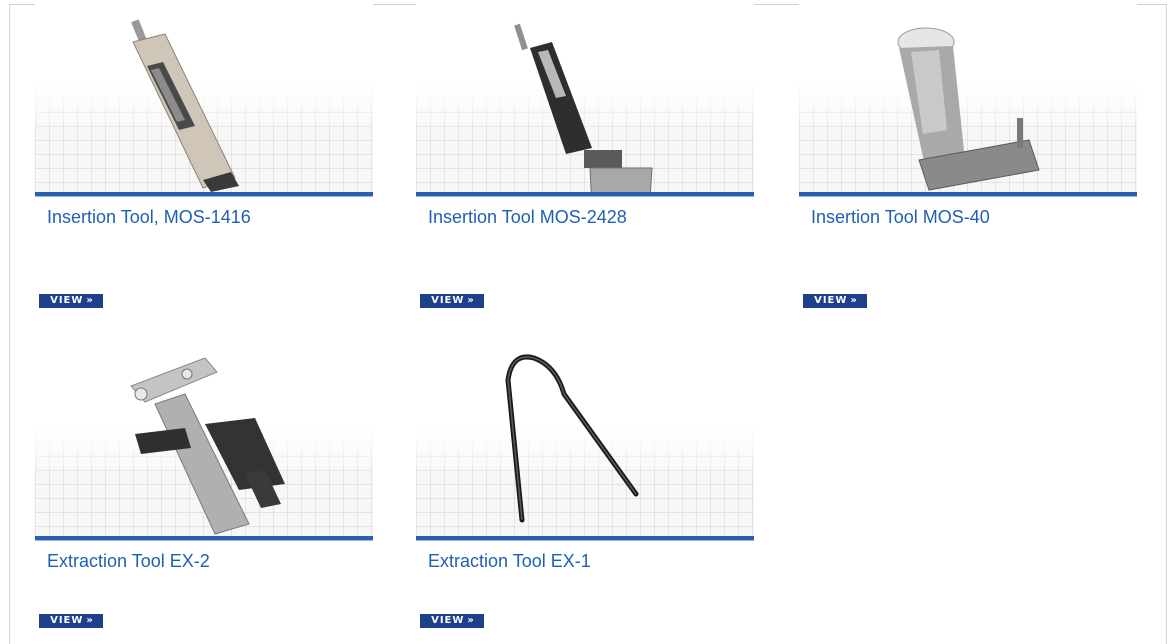  I want to click on product-title-link: Insertion Tool MOS-2428, so click(585, 217).